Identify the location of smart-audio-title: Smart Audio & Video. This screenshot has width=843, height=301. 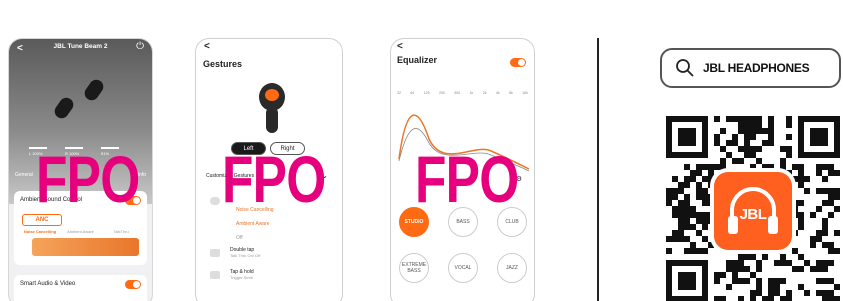
(48, 284).